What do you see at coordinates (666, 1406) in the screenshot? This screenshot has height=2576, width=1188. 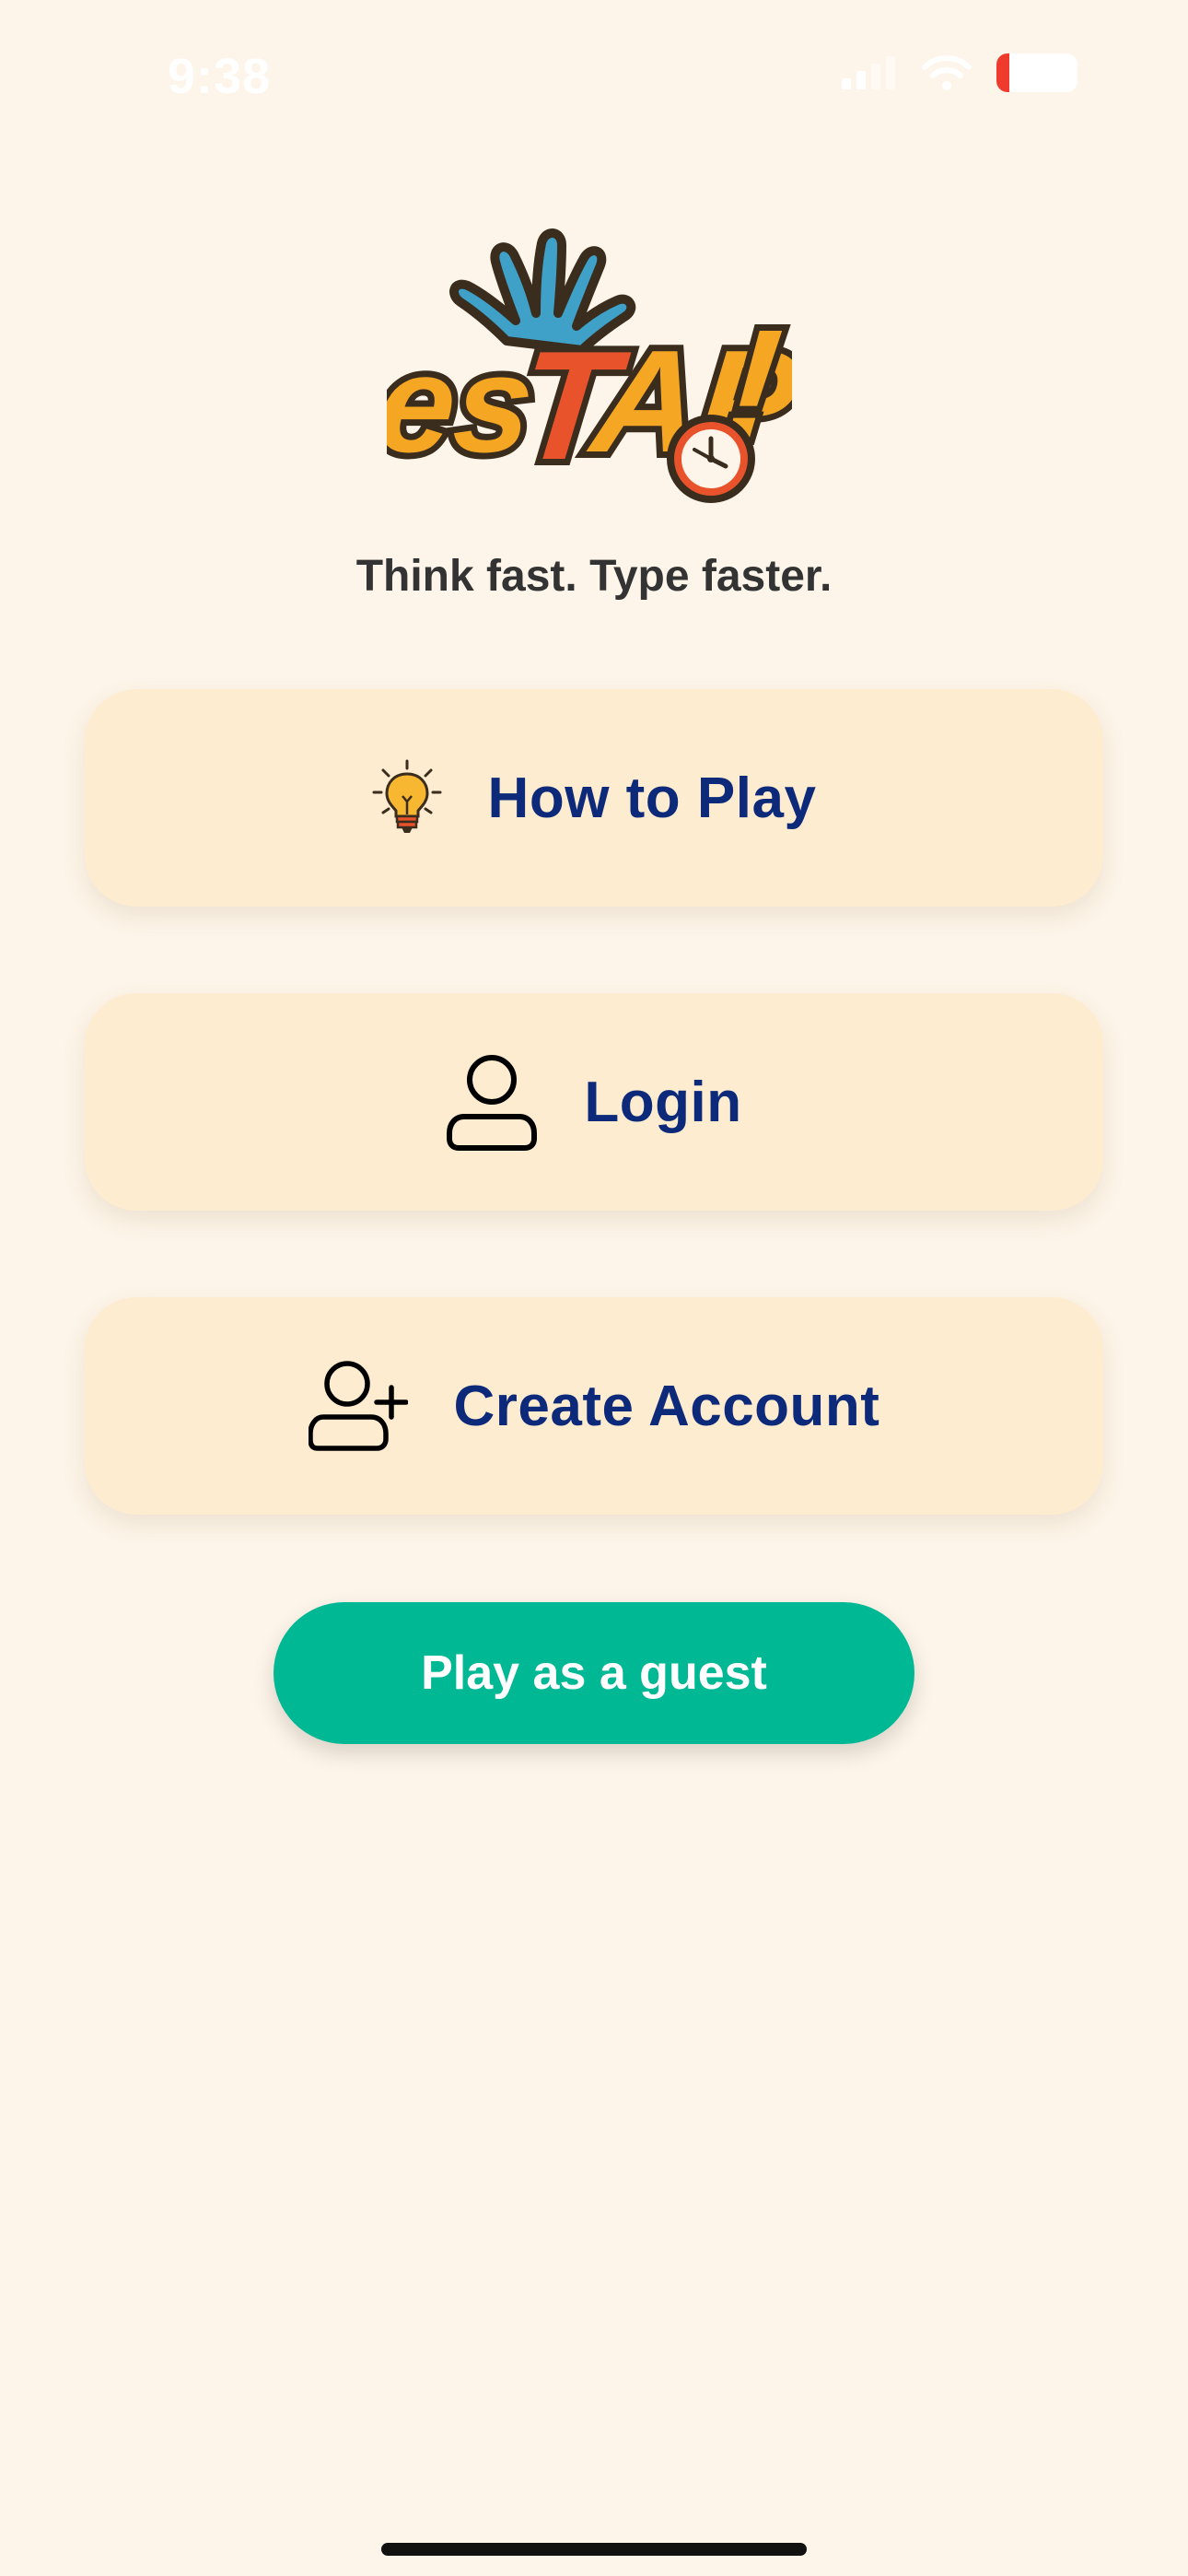 I see `create-account-label: Create Account` at bounding box center [666, 1406].